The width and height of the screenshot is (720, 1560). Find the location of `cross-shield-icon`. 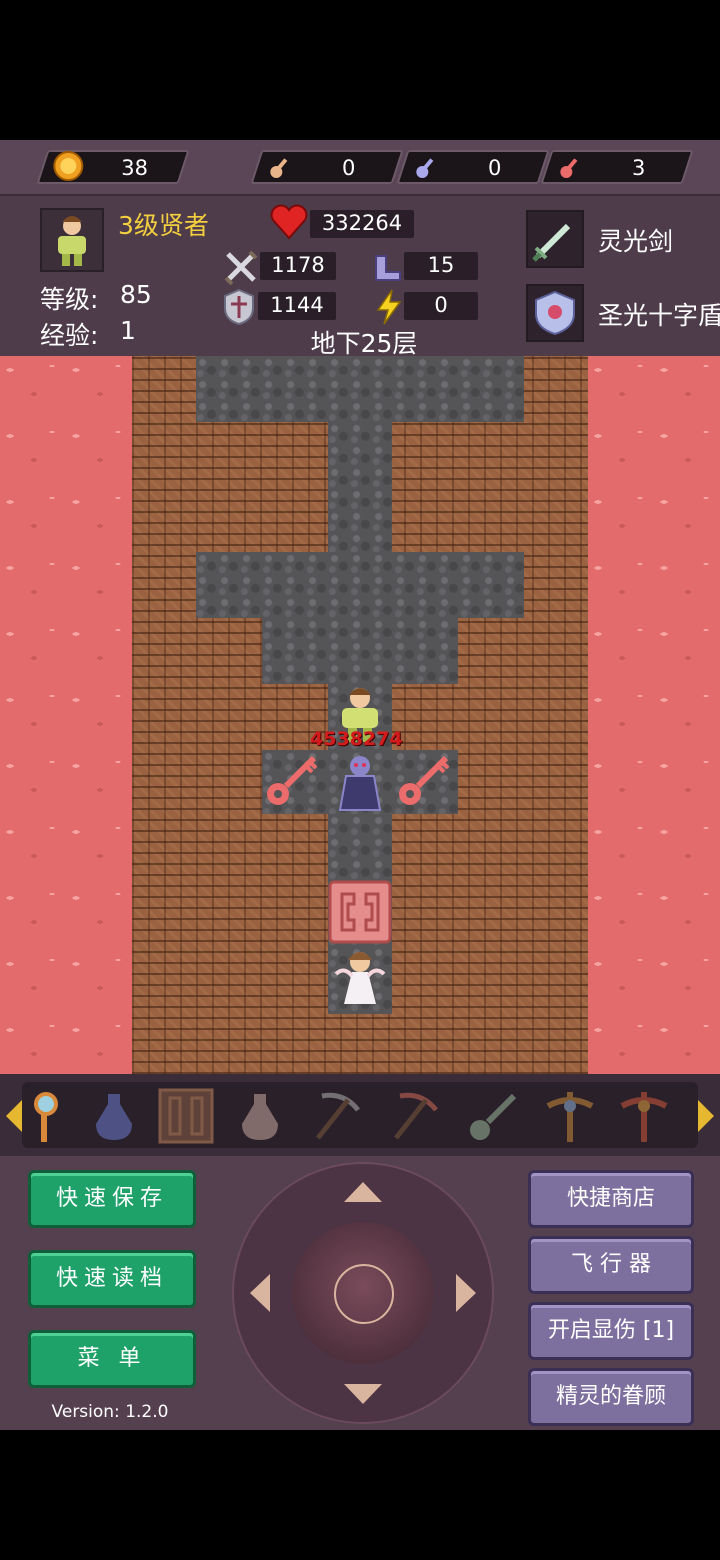

cross-shield-icon is located at coordinates (555, 313).